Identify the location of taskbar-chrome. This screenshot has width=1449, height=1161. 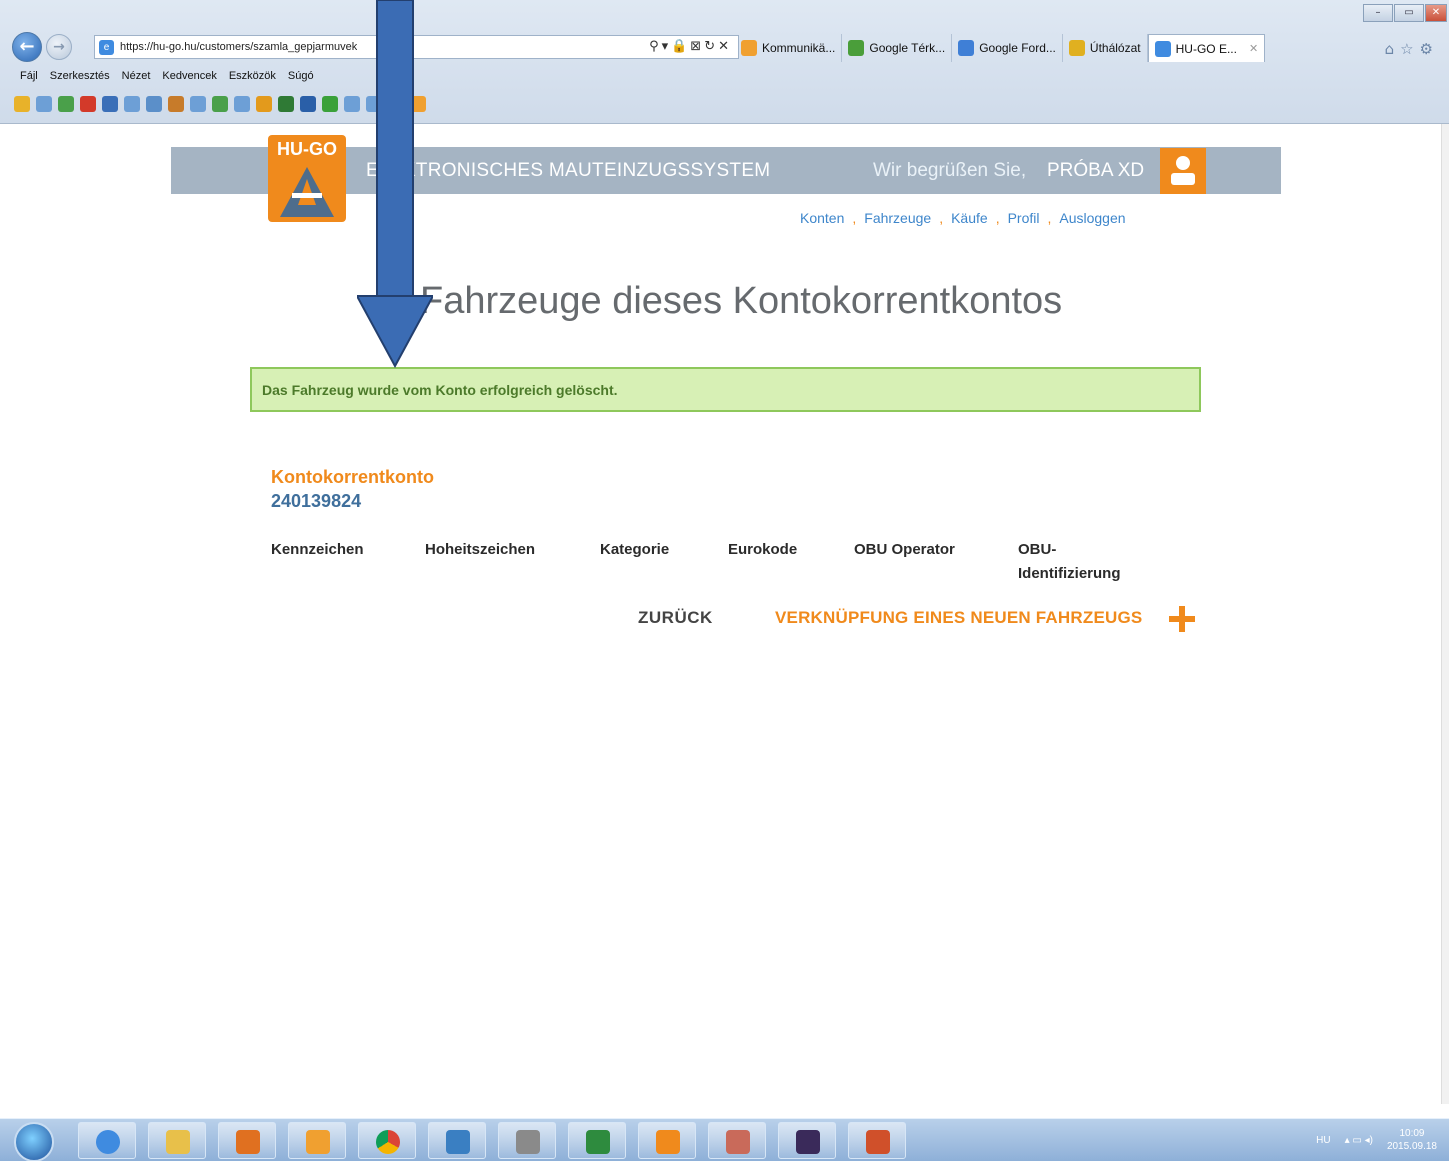
(387, 1140).